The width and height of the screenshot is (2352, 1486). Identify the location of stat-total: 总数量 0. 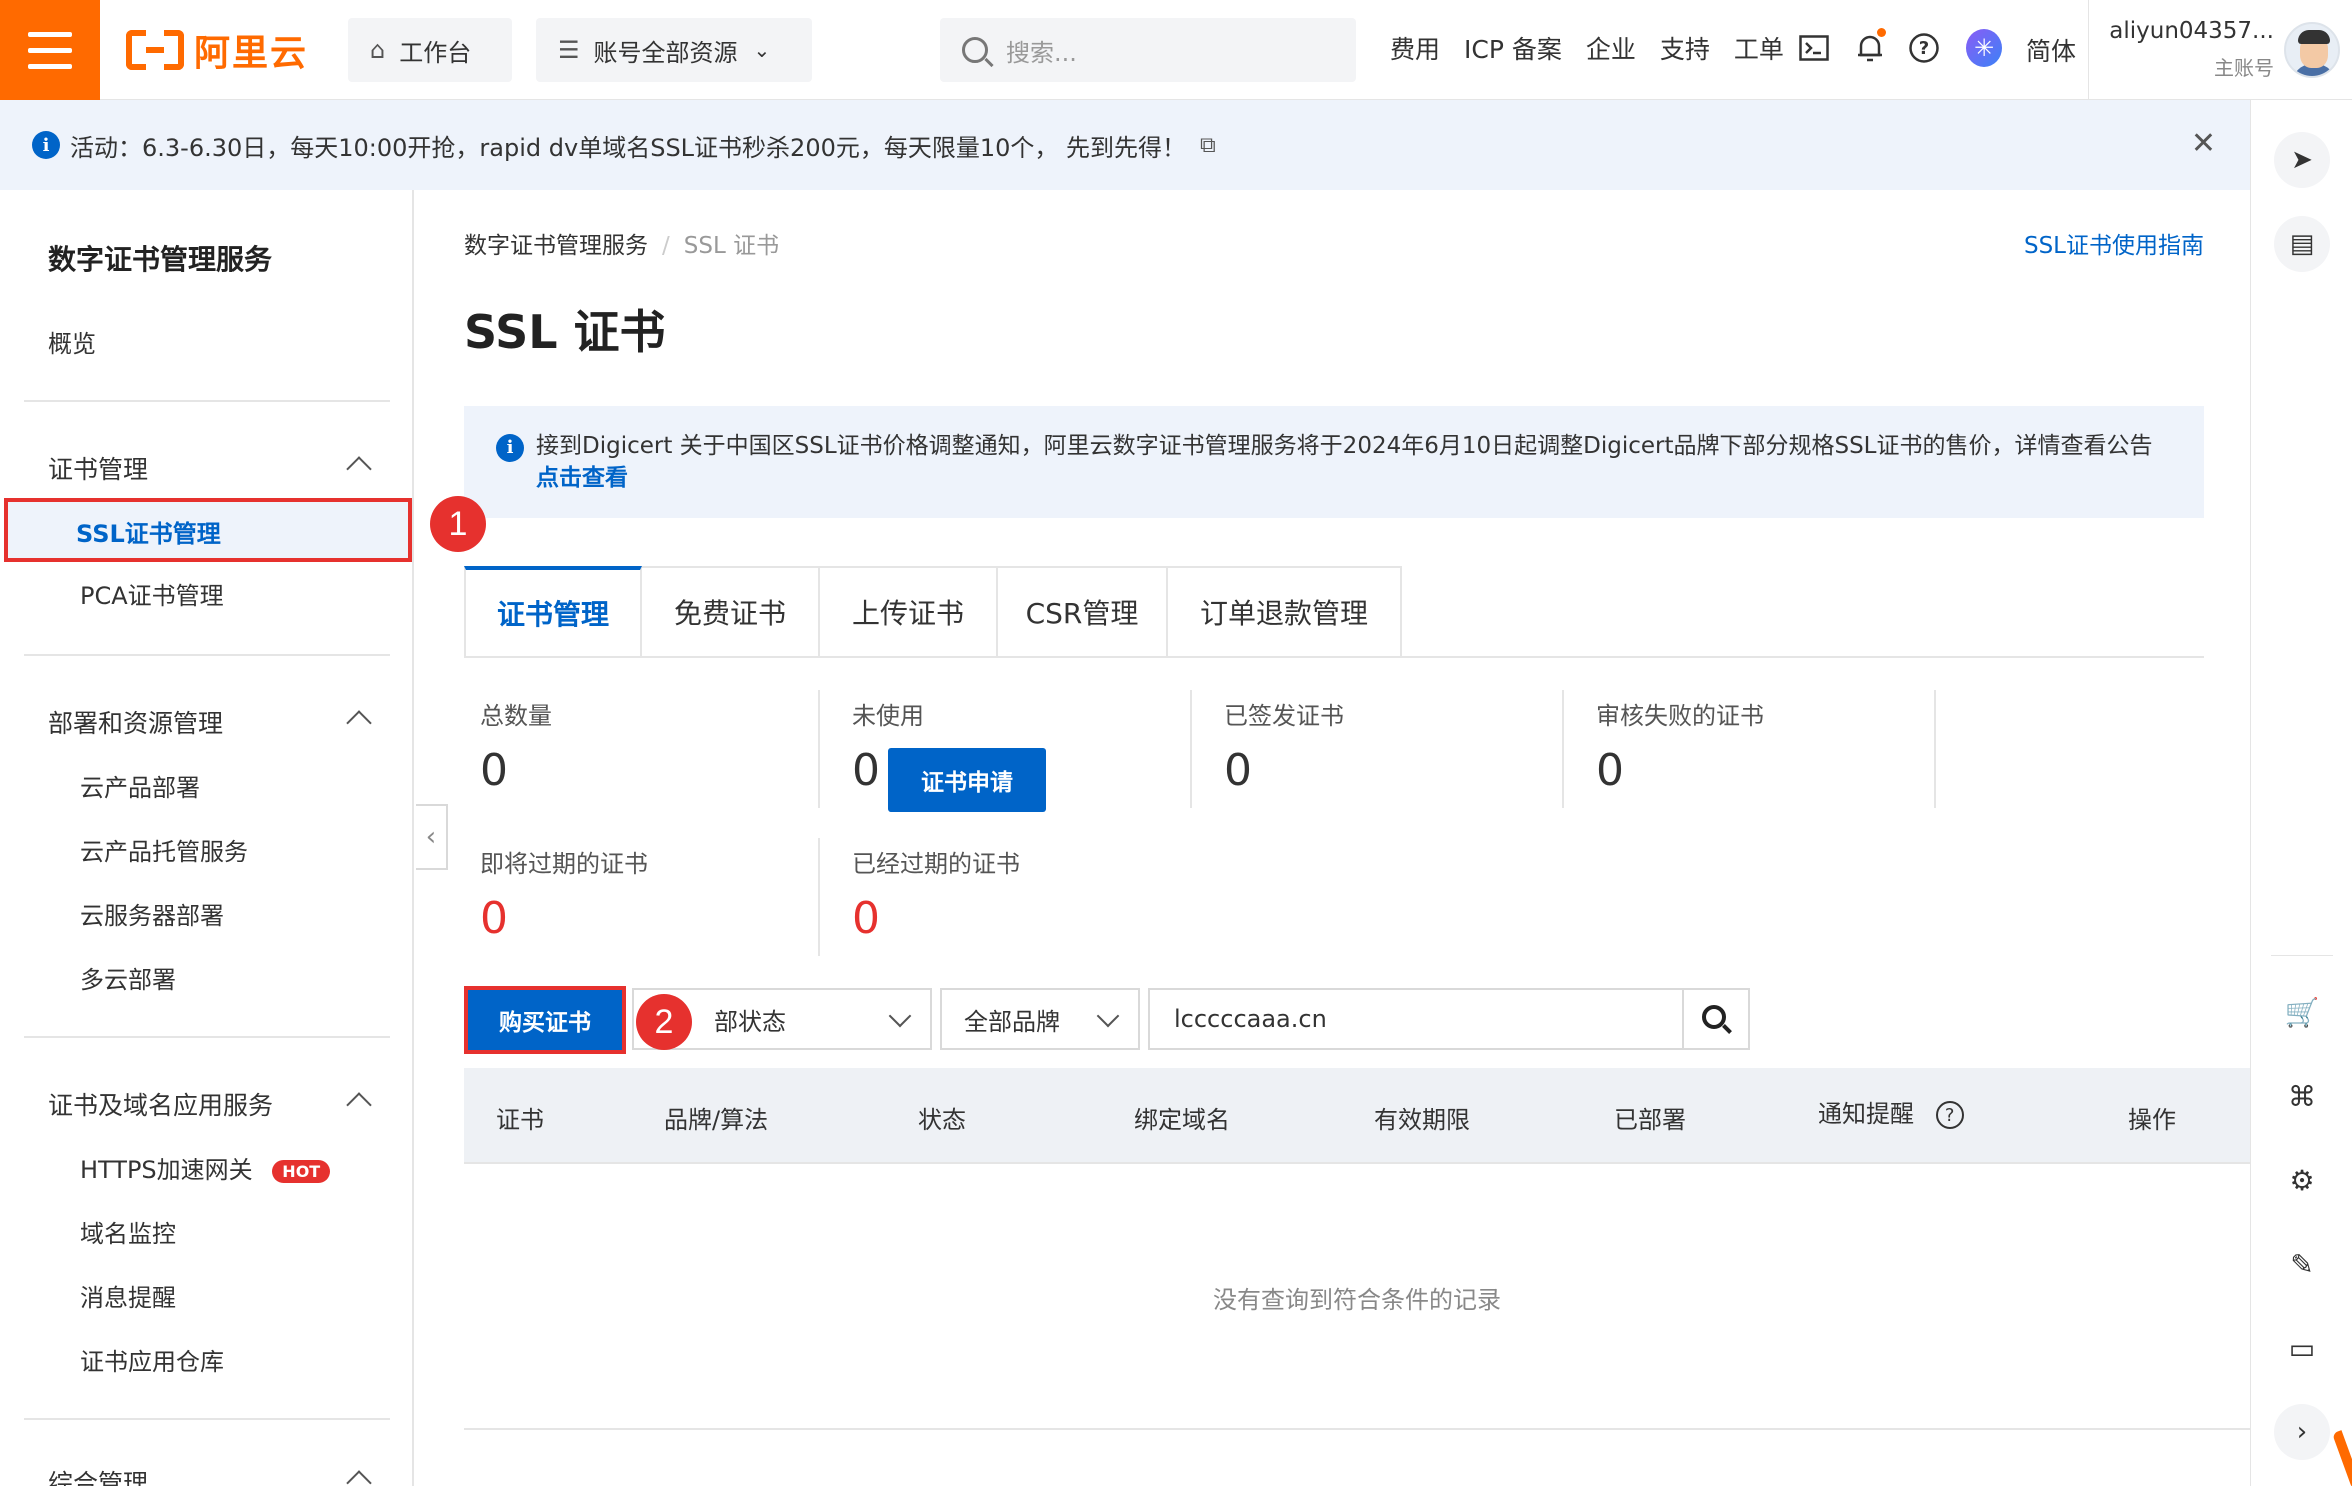
(516, 746).